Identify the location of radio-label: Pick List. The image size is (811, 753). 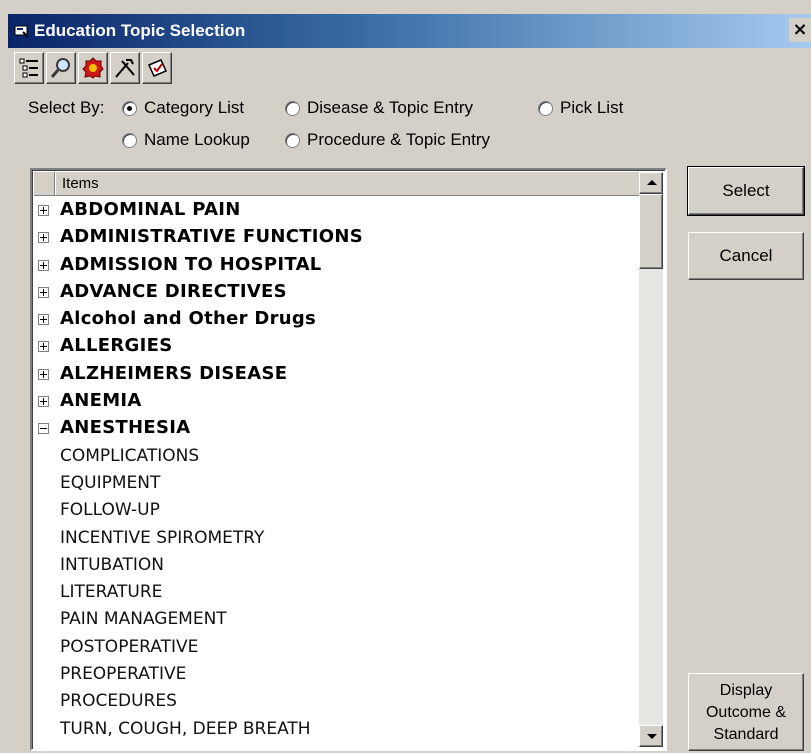
(592, 107).